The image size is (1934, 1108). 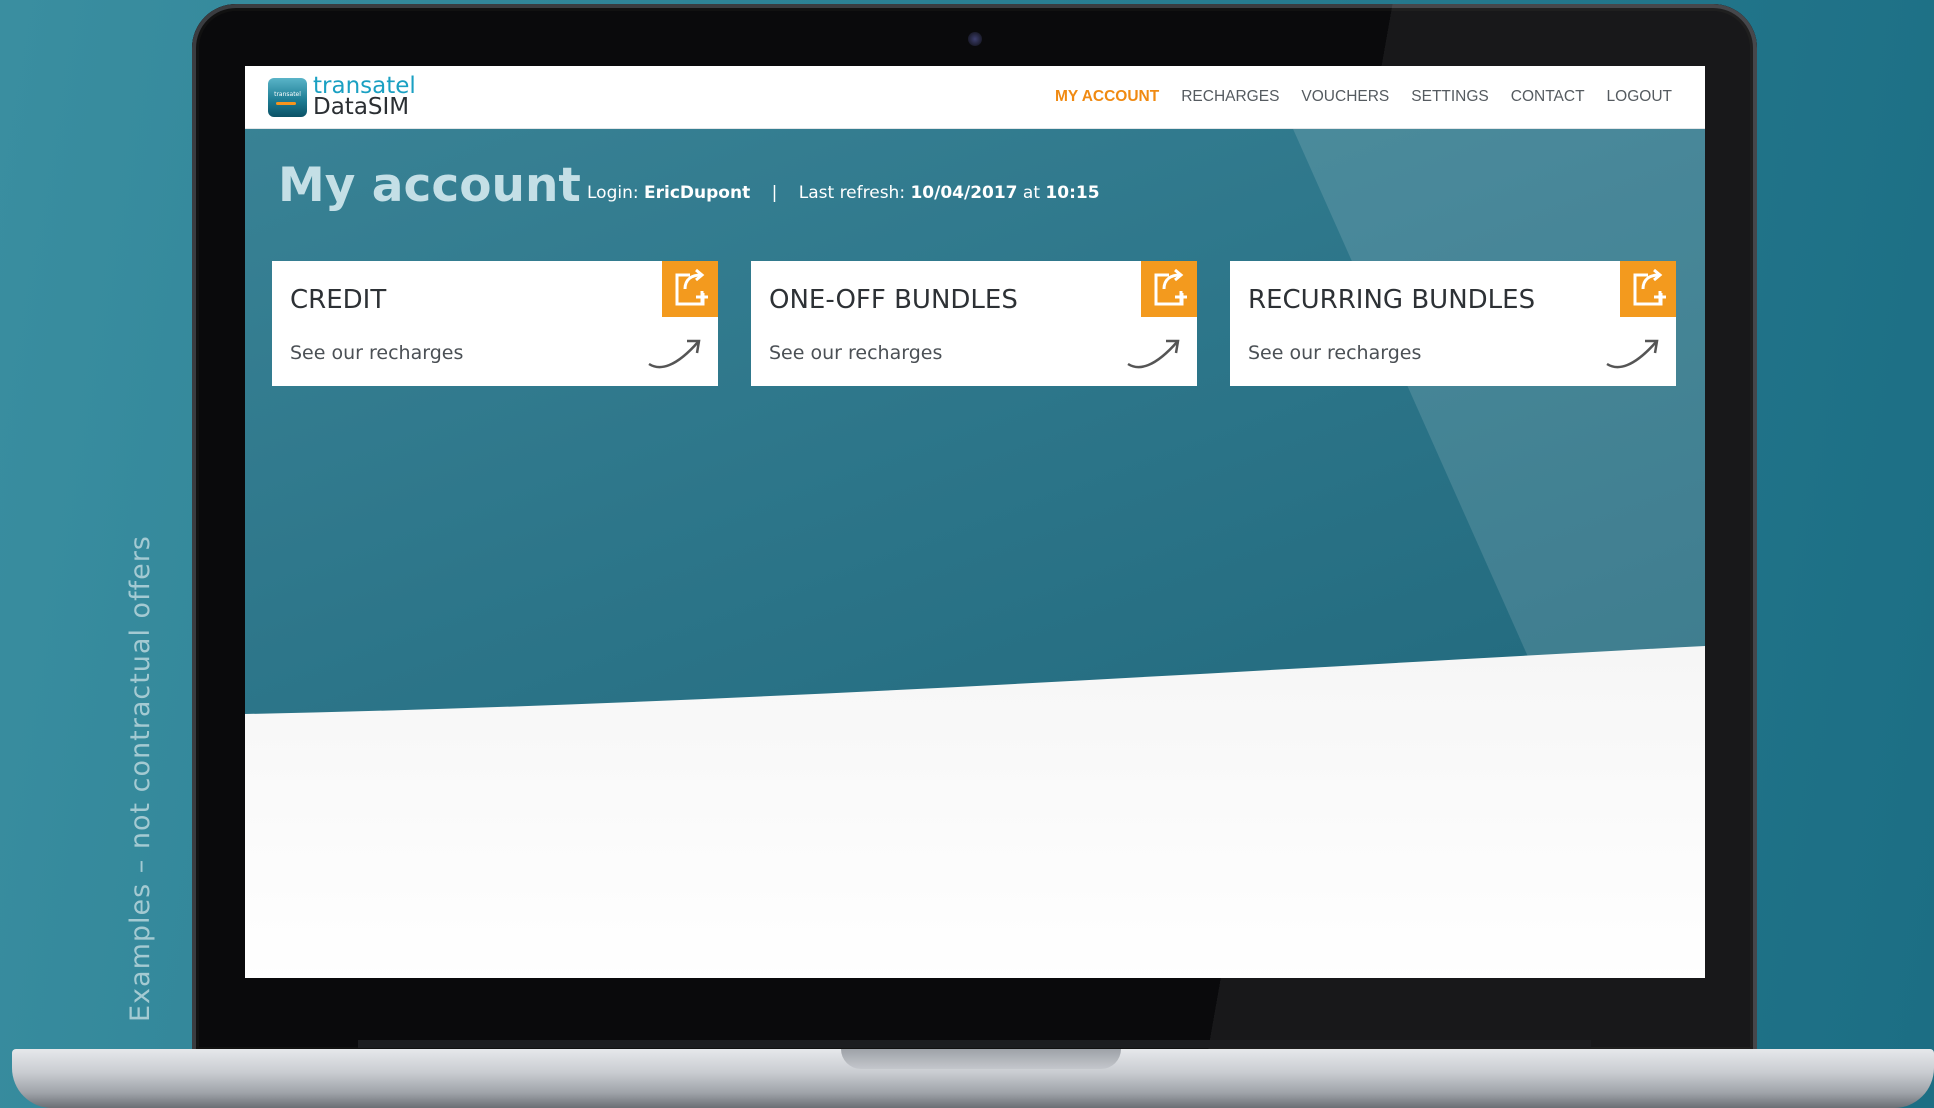 I want to click on nav-settings: SETTINGS, so click(x=1450, y=97).